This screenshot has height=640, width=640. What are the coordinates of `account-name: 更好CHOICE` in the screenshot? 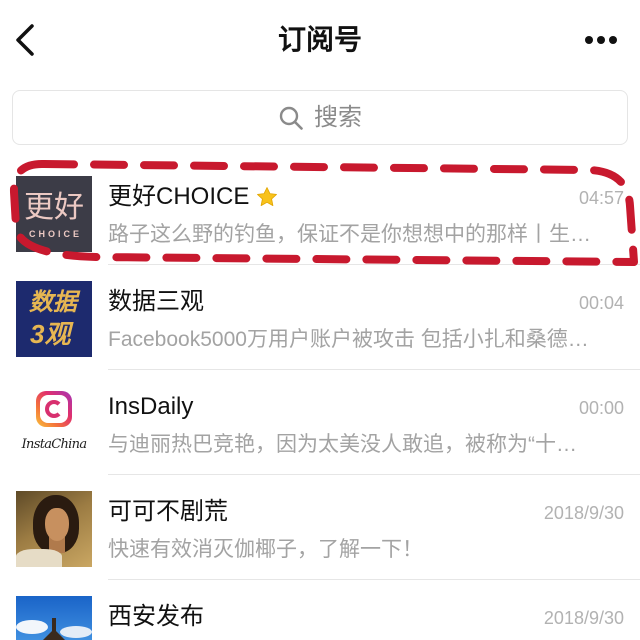 It's located at (179, 196).